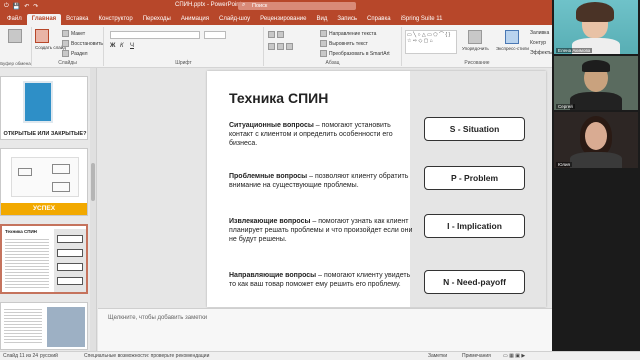 The height and width of the screenshot is (360, 640). I want to click on paste-button, so click(15, 36).